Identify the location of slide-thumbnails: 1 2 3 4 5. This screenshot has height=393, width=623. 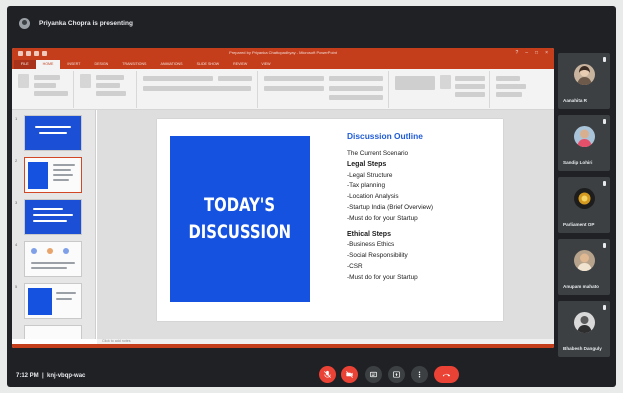
(54, 224).